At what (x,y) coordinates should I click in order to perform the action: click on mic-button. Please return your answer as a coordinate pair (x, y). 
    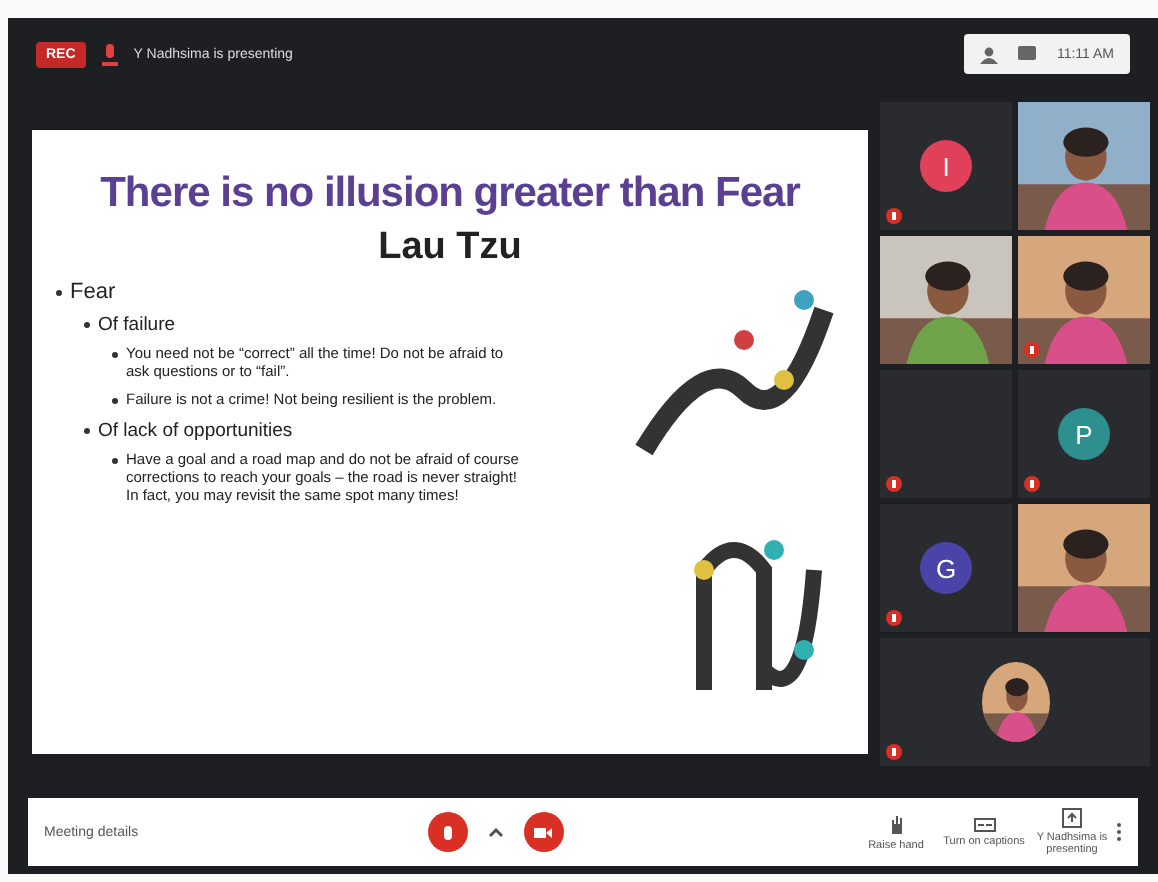
    Looking at the image, I should click on (447, 832).